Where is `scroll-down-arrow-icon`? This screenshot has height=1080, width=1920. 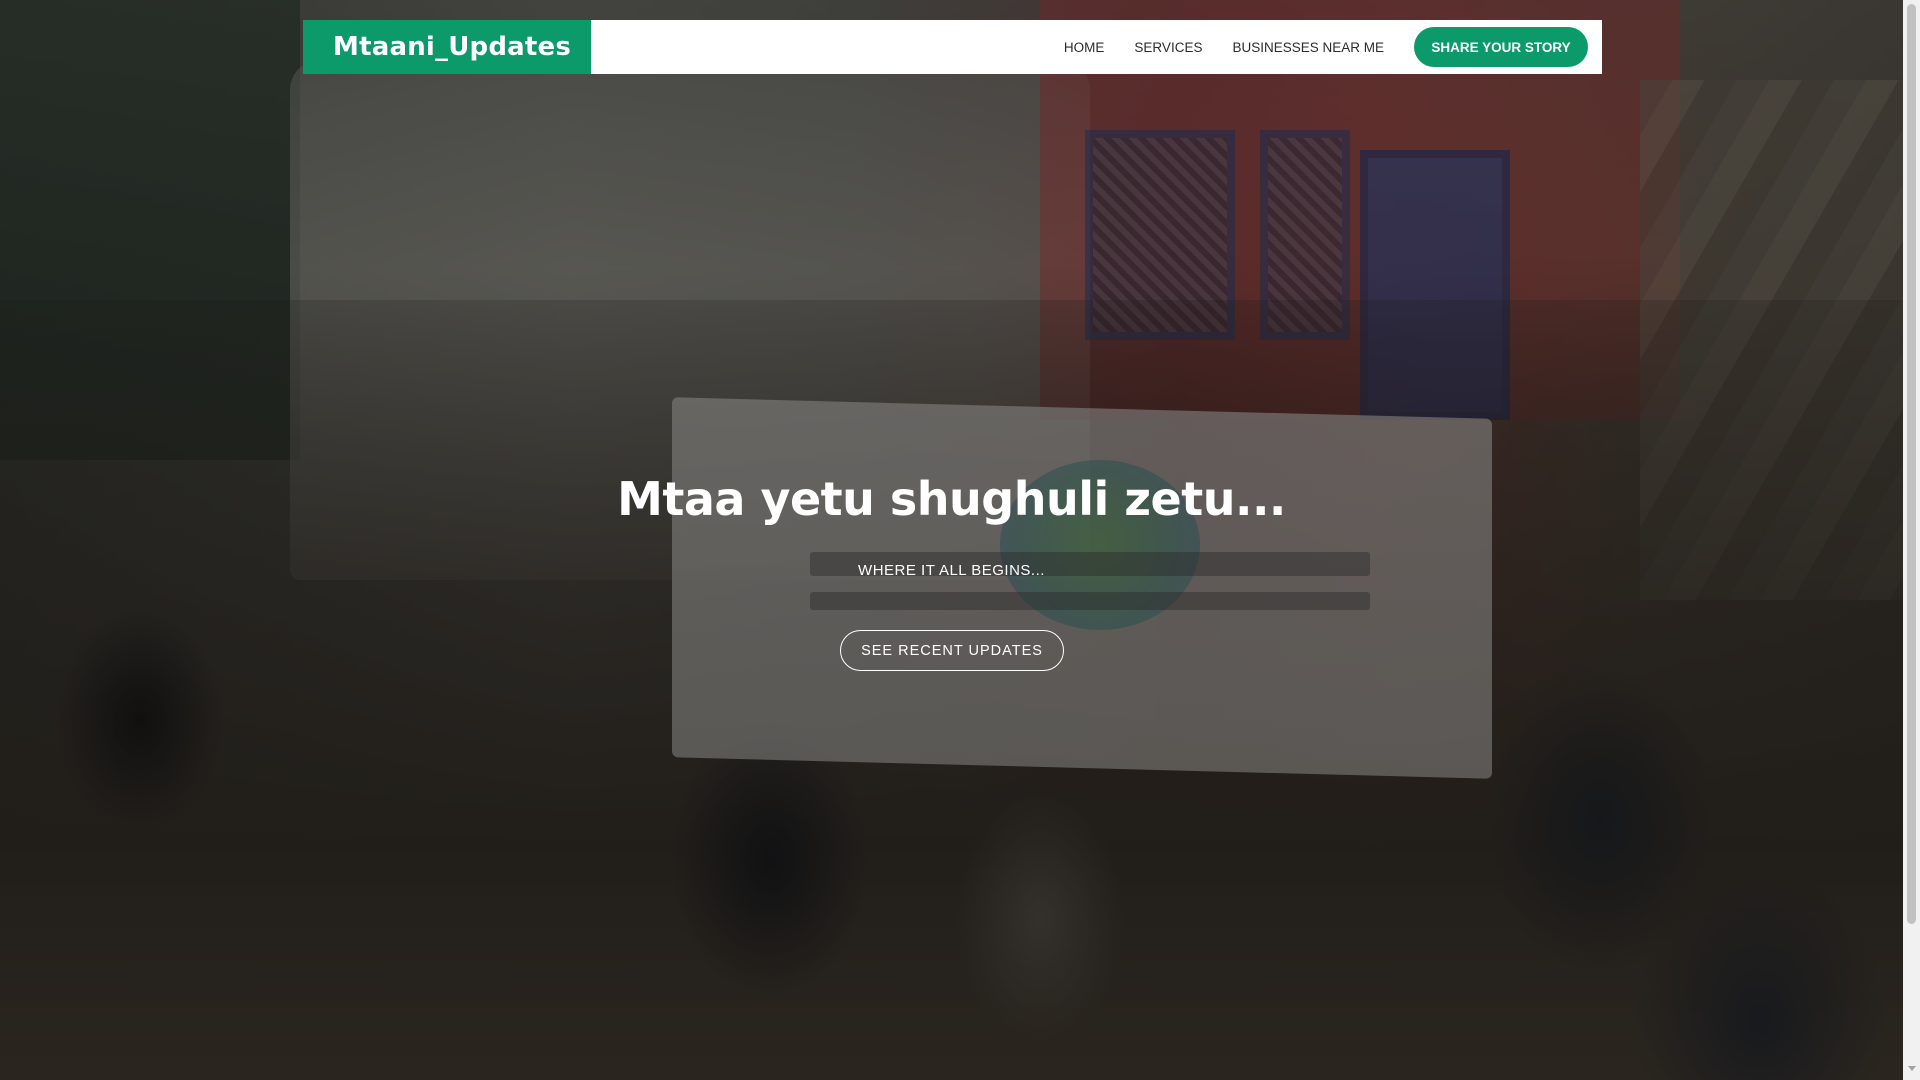
scroll-down-arrow-icon is located at coordinates (1912, 1068).